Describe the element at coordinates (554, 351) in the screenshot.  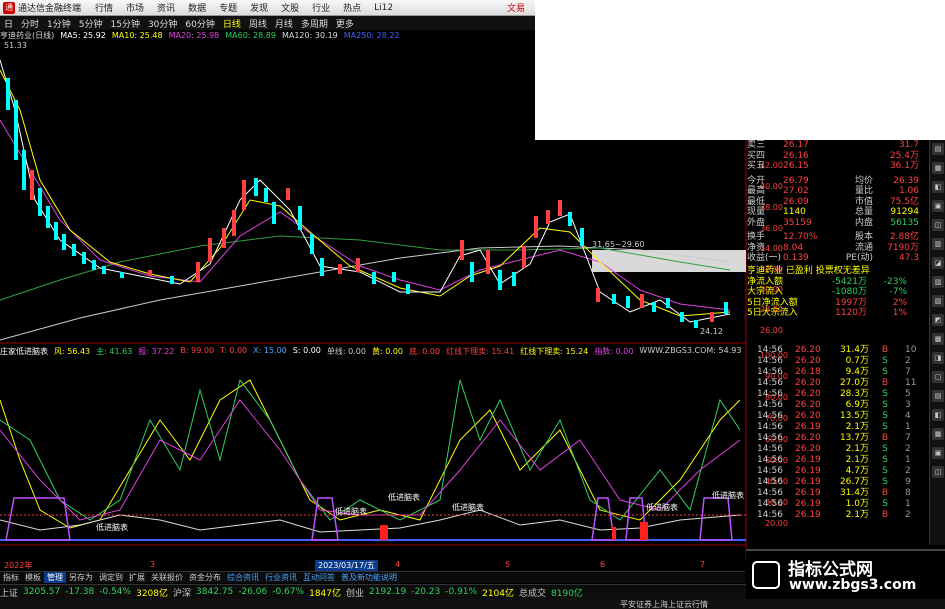
I see `indicator-value: 红线下理卖: 15.24` at that location.